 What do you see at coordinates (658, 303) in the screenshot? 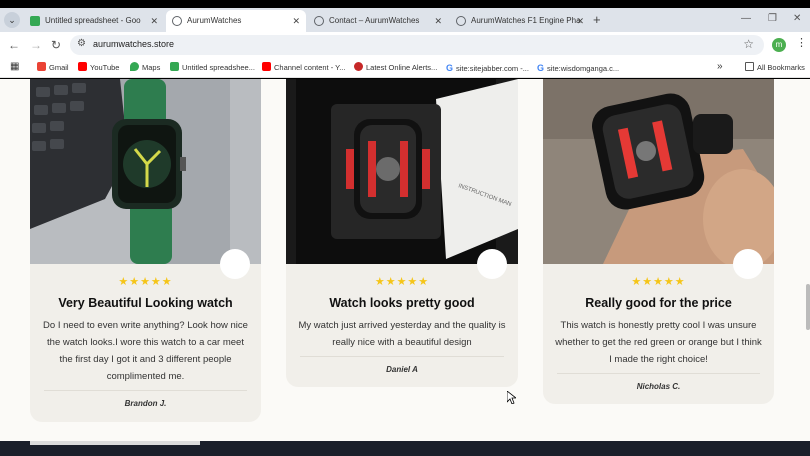
I see `review-title: Really good for the price` at bounding box center [658, 303].